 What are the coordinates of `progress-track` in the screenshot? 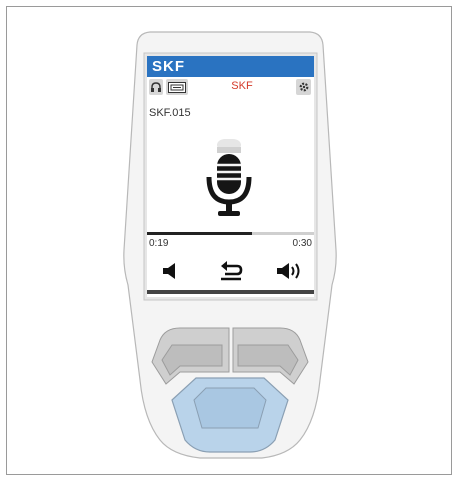 It's located at (230, 233).